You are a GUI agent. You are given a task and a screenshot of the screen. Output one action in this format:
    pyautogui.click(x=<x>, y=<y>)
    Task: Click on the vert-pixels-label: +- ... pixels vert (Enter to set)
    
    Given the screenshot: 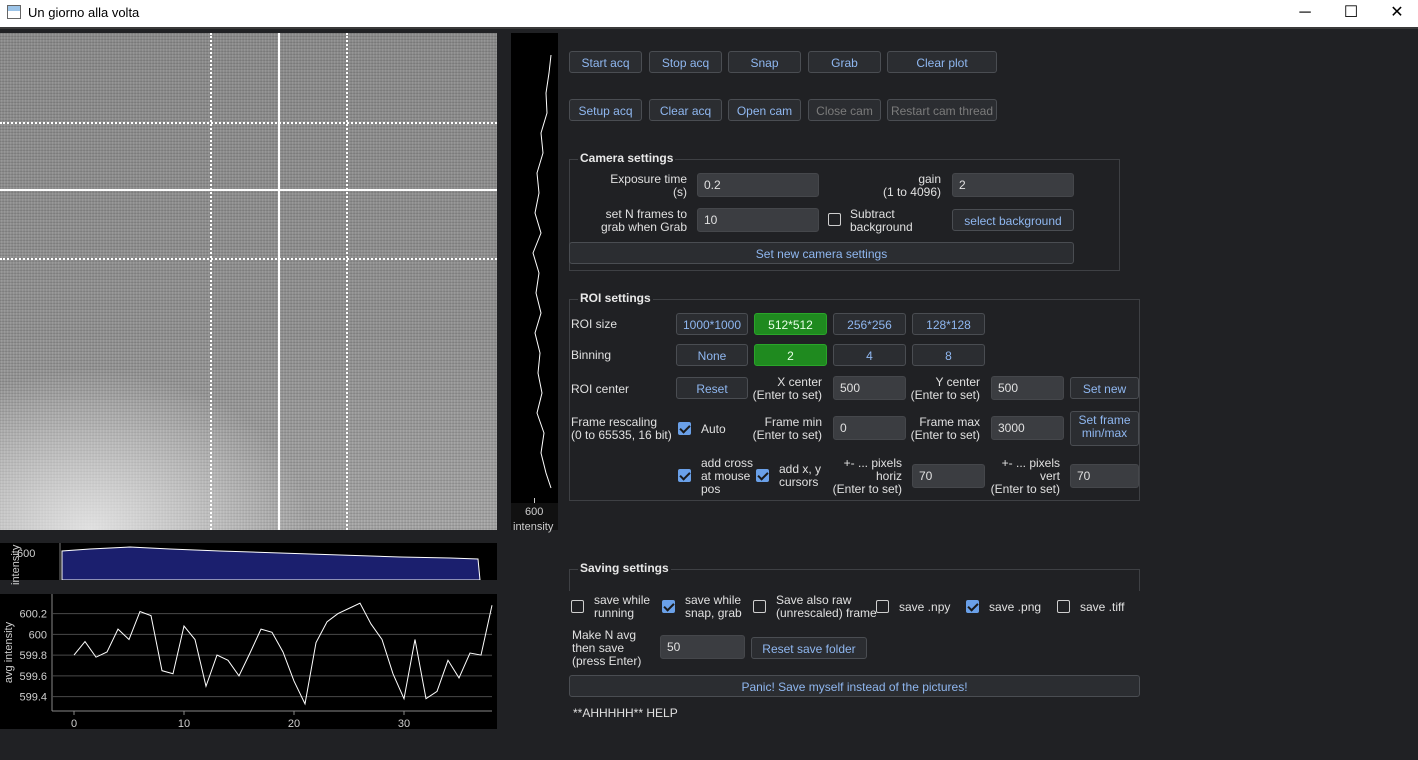 What is the action you would take?
    pyautogui.click(x=1025, y=476)
    